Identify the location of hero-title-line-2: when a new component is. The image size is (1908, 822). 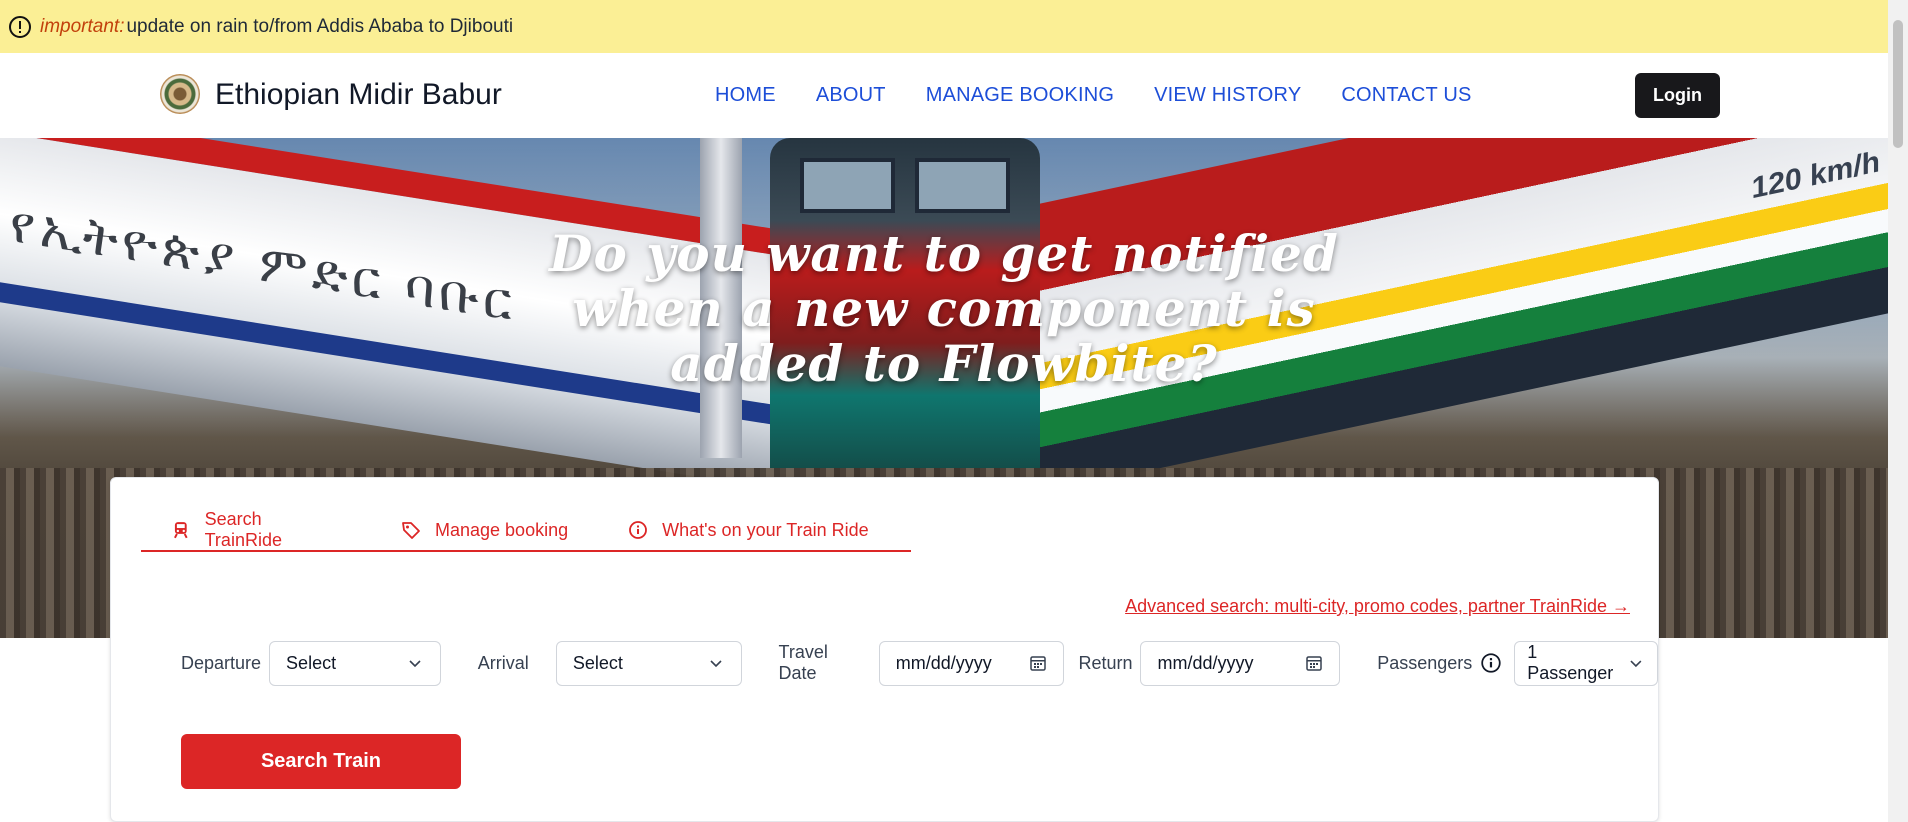
(944, 308).